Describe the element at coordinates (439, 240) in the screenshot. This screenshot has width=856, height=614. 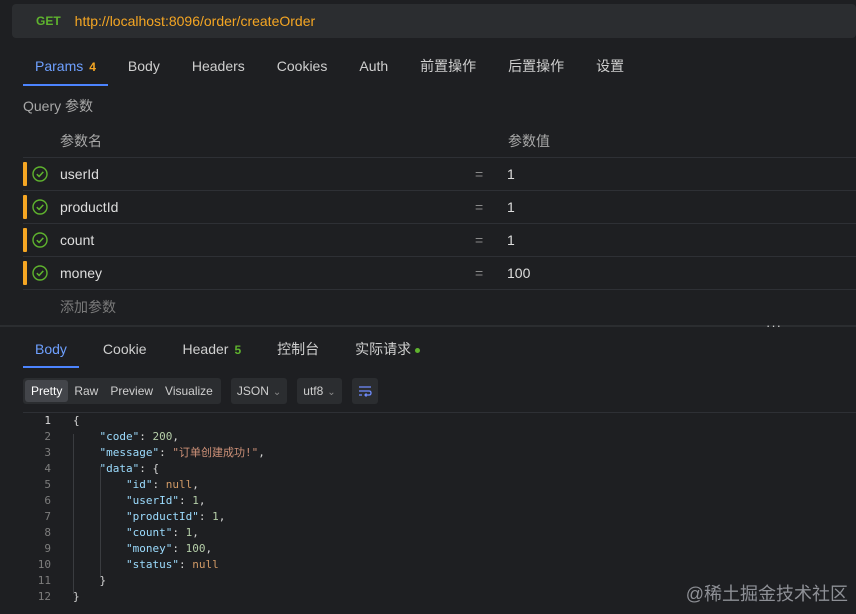
I see `param-row: count = 1` at that location.